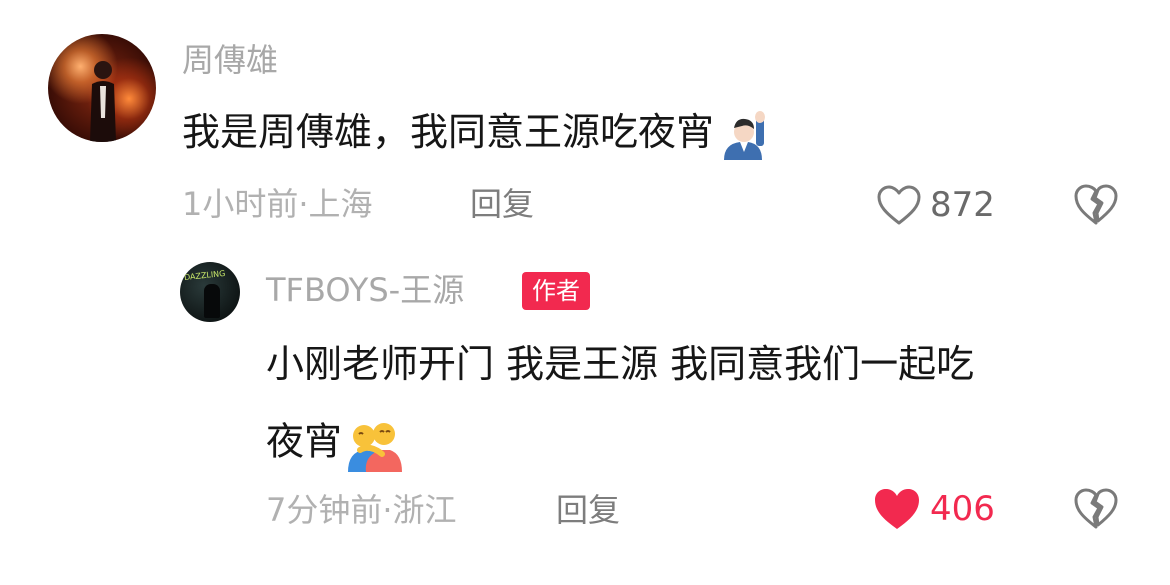 This screenshot has width=1170, height=585. I want to click on like-button: 872, so click(935, 205).